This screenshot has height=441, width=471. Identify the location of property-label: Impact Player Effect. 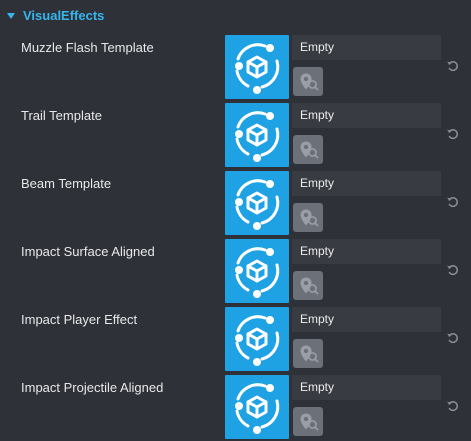
(79, 319).